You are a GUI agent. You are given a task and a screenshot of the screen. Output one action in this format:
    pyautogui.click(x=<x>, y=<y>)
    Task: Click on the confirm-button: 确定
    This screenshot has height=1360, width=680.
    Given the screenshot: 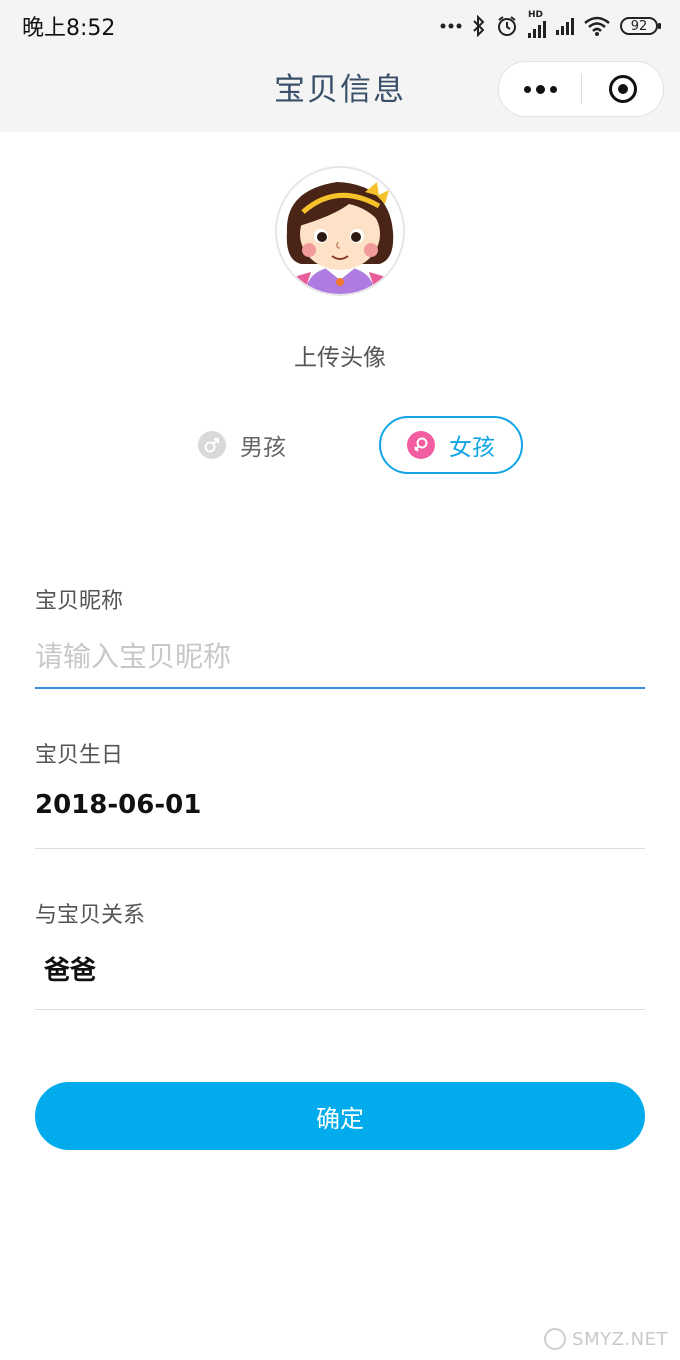 What is the action you would take?
    pyautogui.click(x=340, y=1116)
    